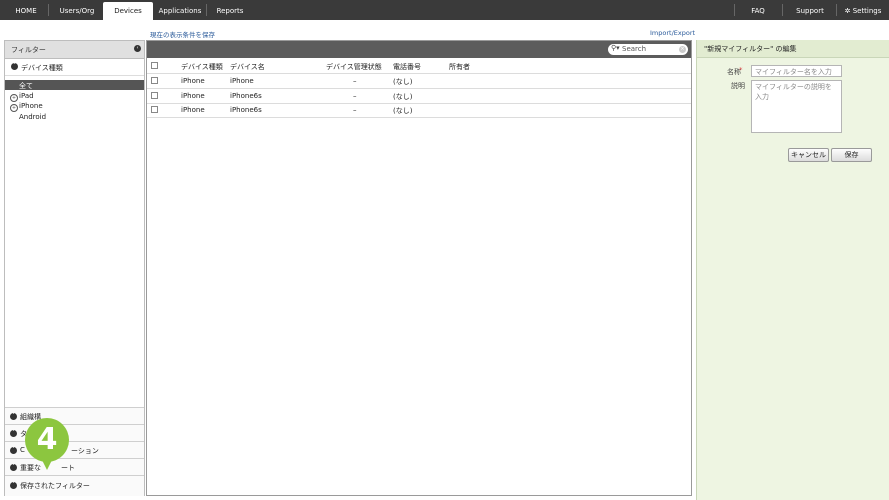  Describe the element at coordinates (407, 67) in the screenshot. I see `col-phone-number: 電話番号` at that location.